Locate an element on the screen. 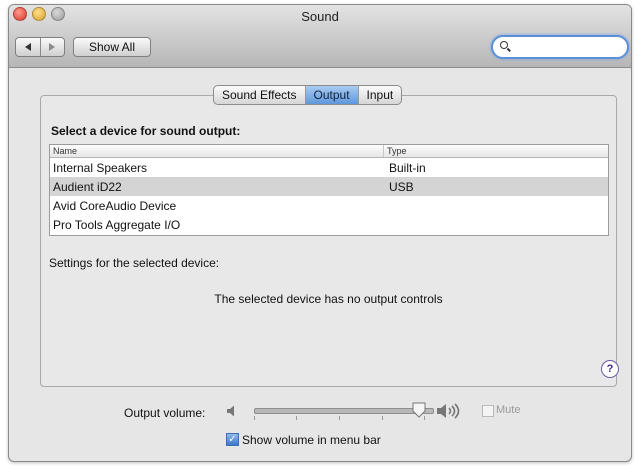  search-icon is located at coordinates (504, 45).